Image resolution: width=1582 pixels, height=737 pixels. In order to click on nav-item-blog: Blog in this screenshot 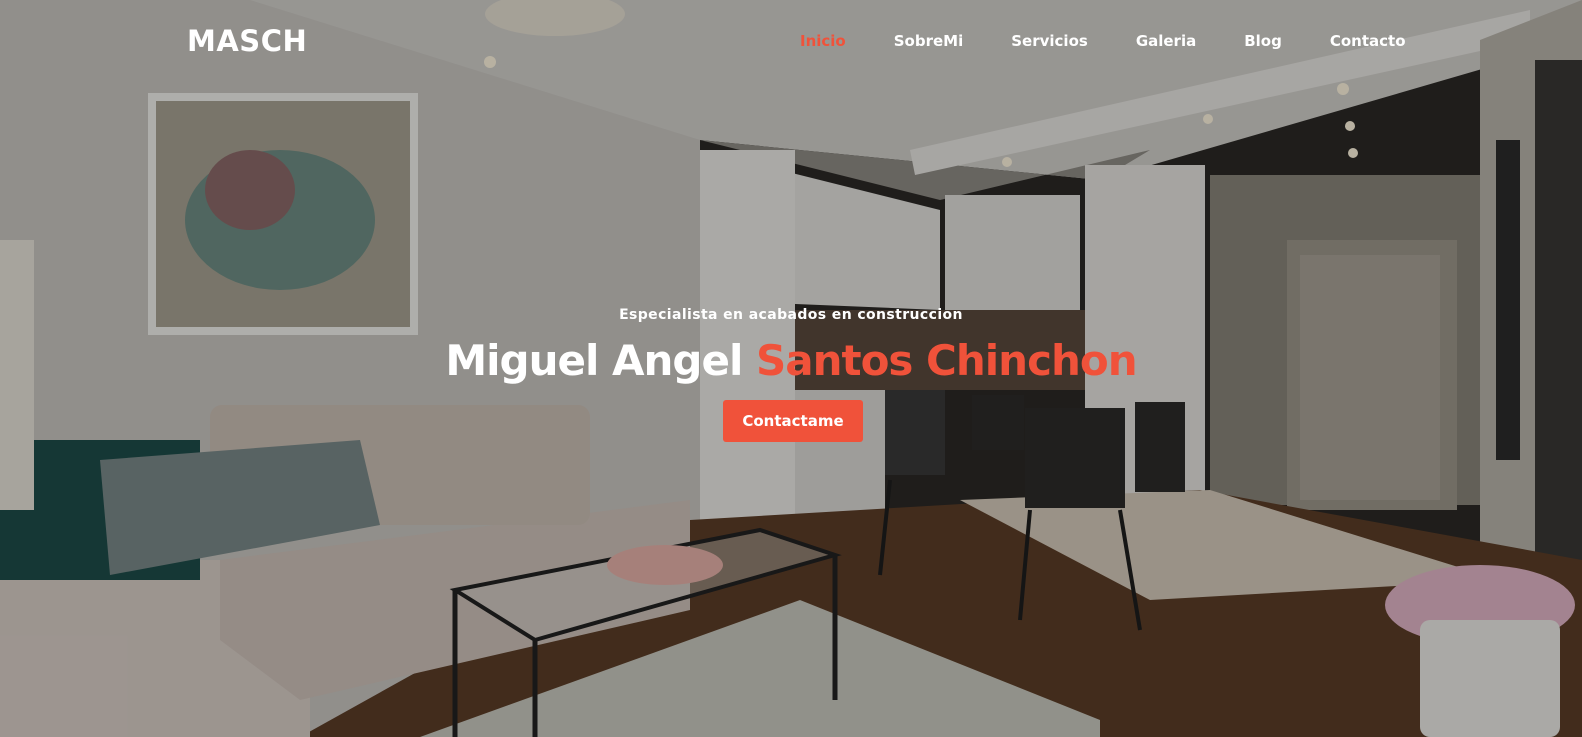, I will do `click(1263, 41)`.